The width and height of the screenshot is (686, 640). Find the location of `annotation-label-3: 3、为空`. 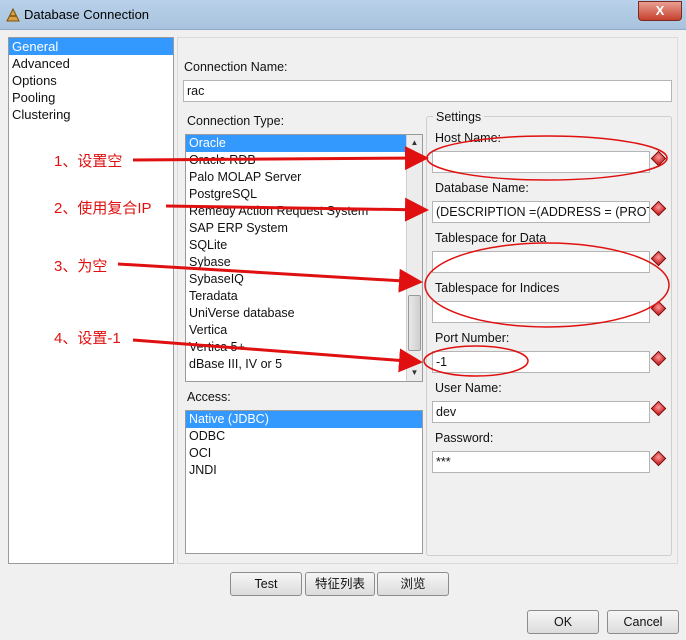

annotation-label-3: 3、为空 is located at coordinates (81, 266).